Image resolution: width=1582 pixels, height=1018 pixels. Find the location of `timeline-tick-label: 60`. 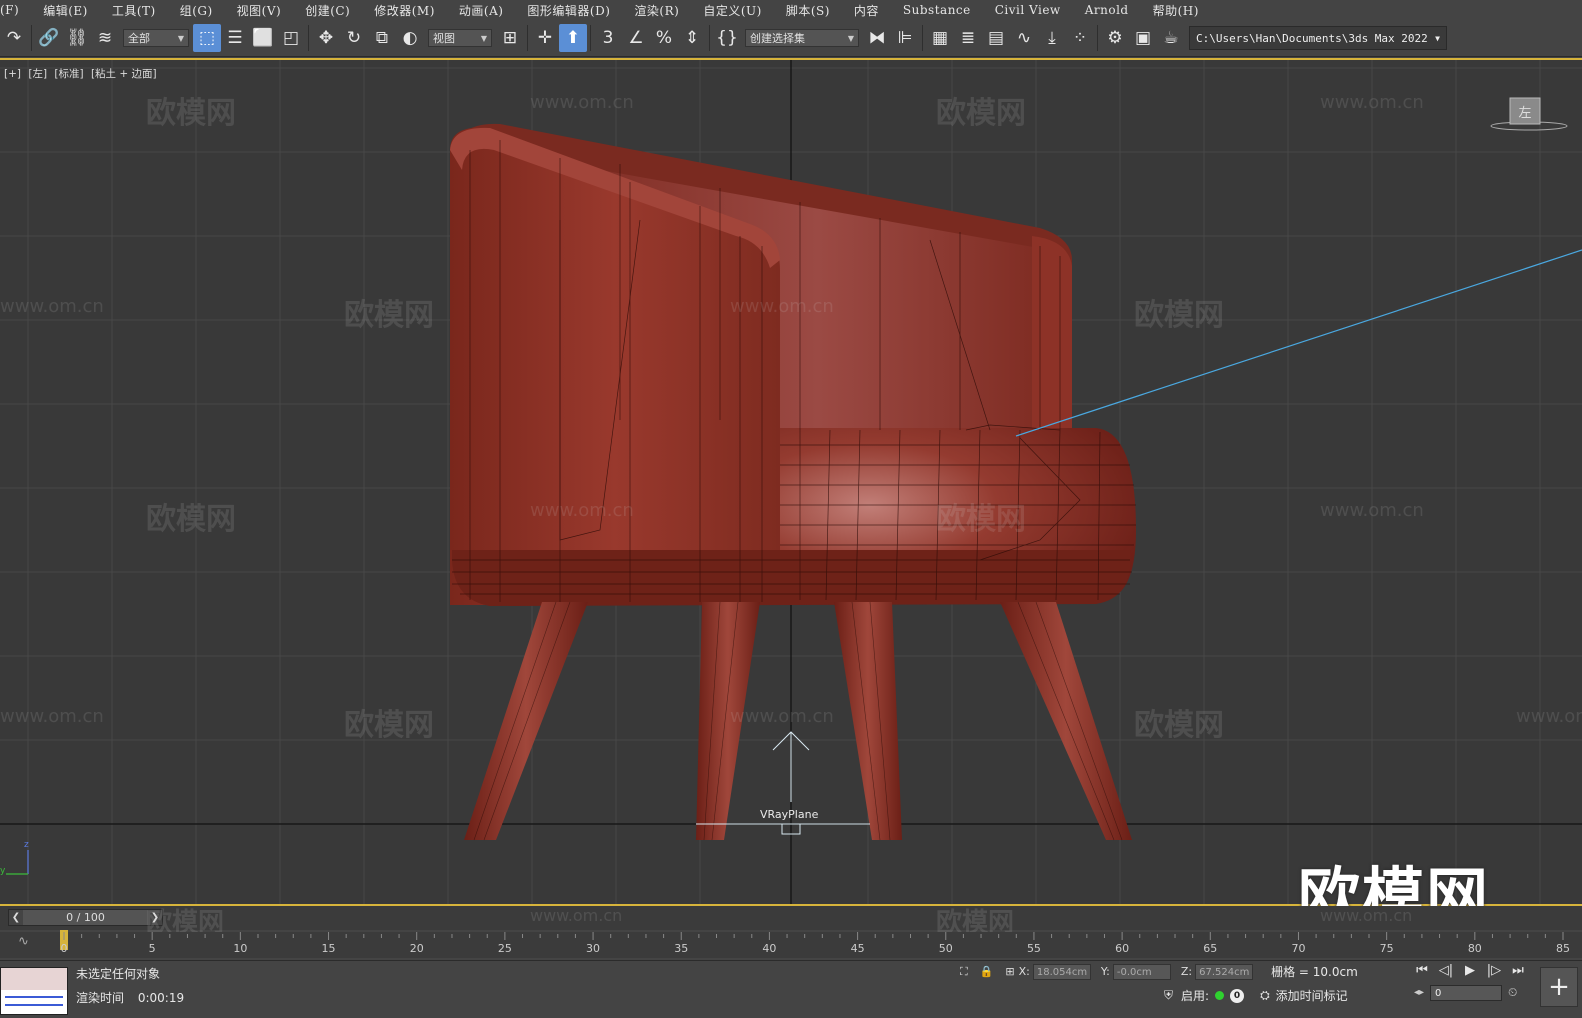

timeline-tick-label: 60 is located at coordinates (1122, 948).